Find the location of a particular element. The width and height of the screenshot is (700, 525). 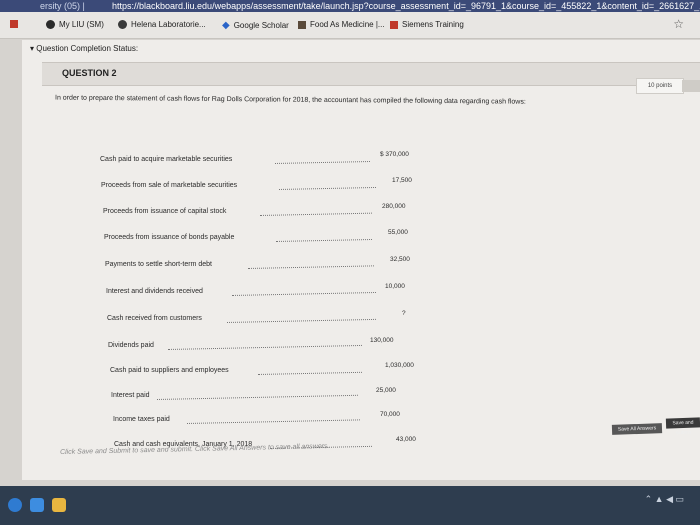

data-row-label: Proceeds from issuance of bonds payable is located at coordinates (169, 237).